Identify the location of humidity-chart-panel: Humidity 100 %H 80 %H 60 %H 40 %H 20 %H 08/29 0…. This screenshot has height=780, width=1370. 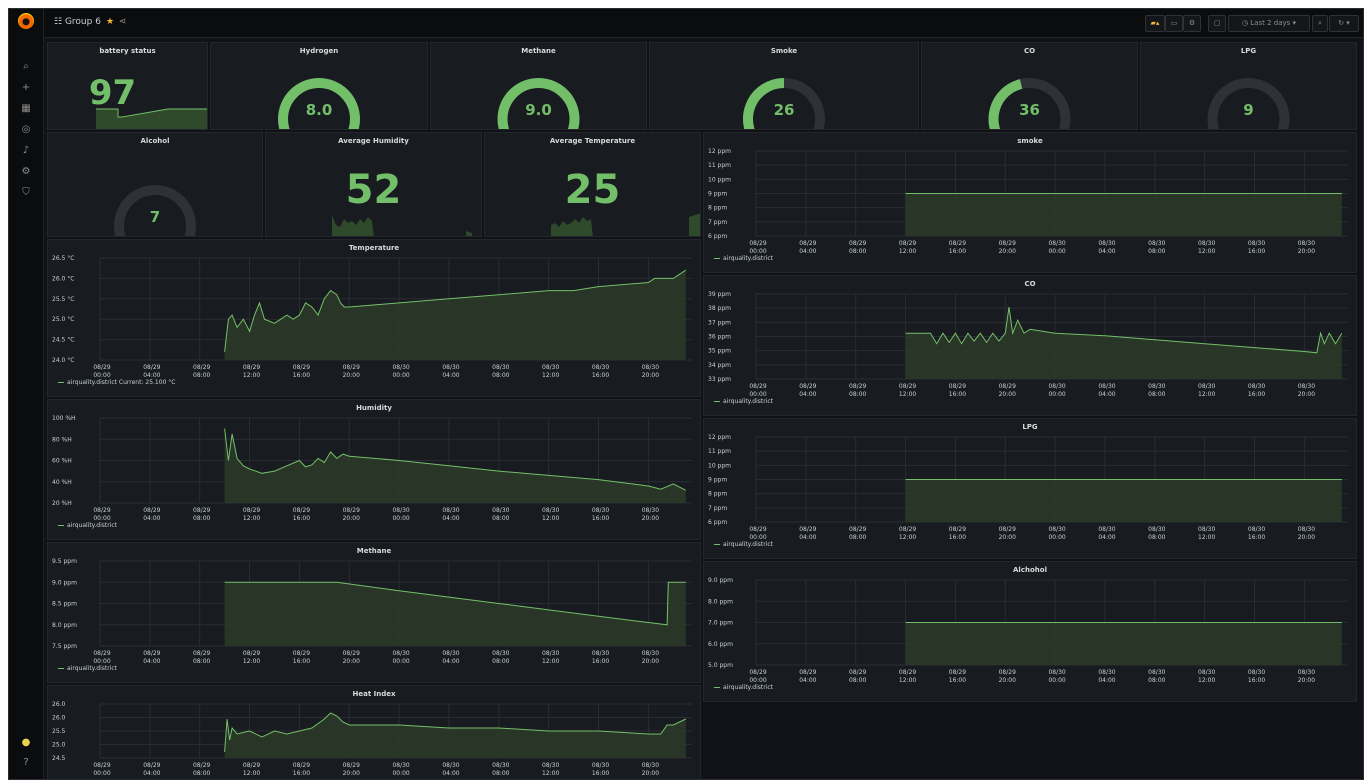
(374, 469).